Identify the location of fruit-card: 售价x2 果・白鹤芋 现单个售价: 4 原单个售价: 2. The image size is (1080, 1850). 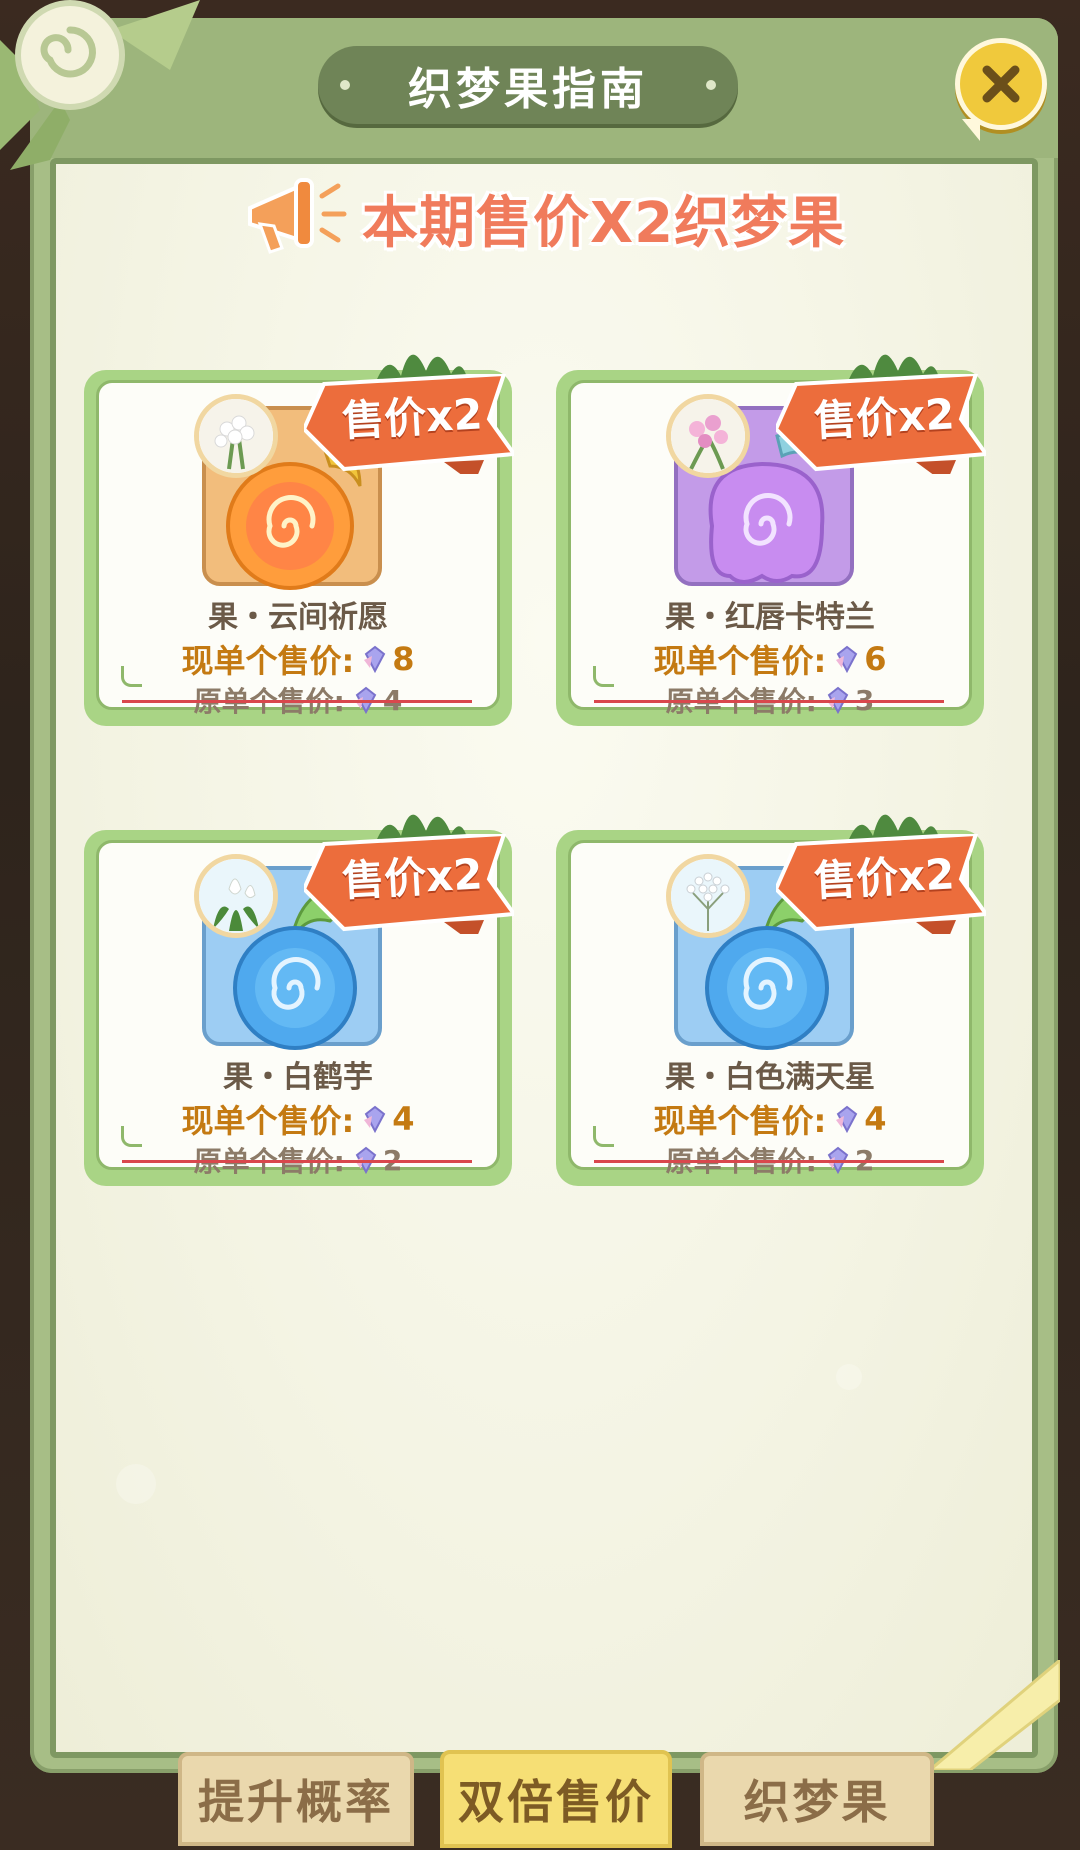
(299, 991).